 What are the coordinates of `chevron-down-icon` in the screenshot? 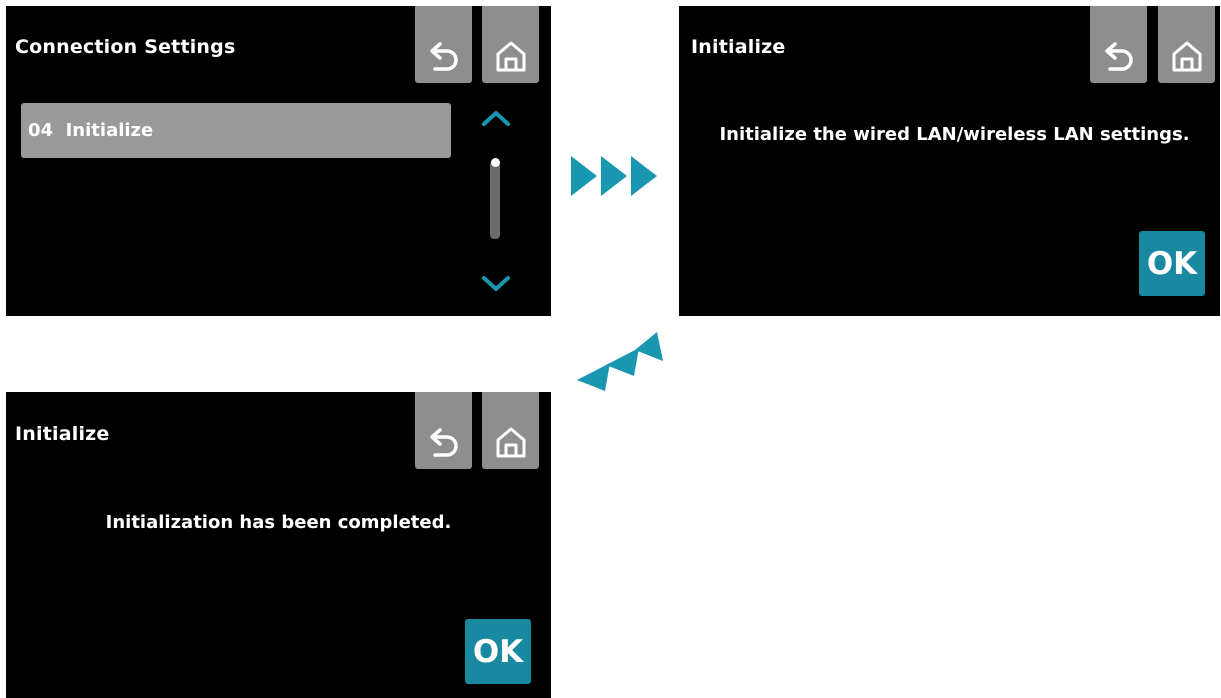 It's located at (496, 284).